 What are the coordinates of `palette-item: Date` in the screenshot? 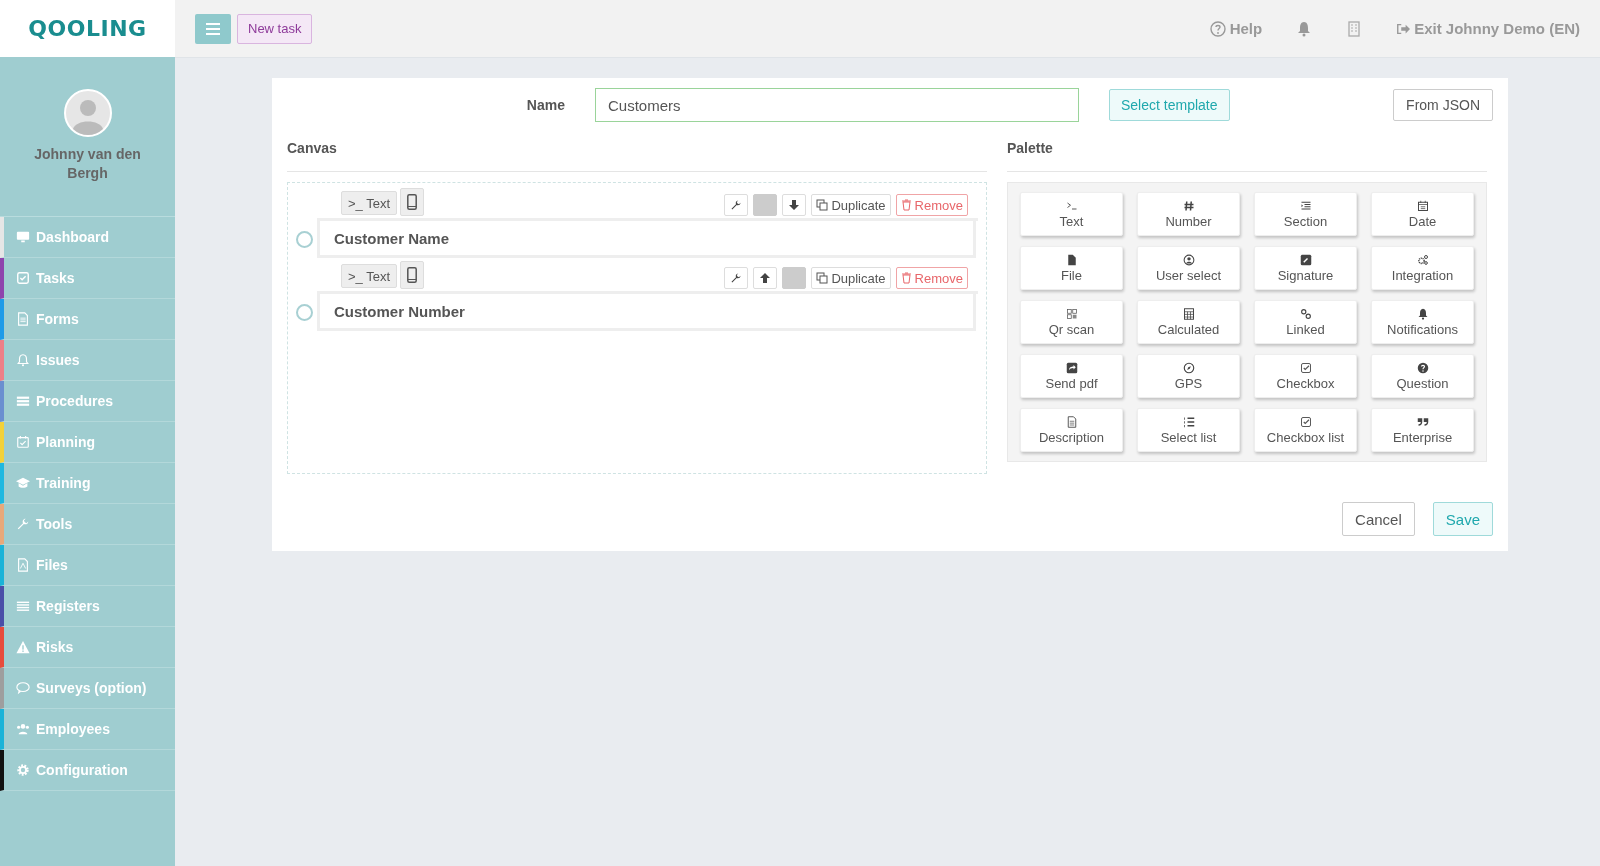 It's located at (1422, 214).